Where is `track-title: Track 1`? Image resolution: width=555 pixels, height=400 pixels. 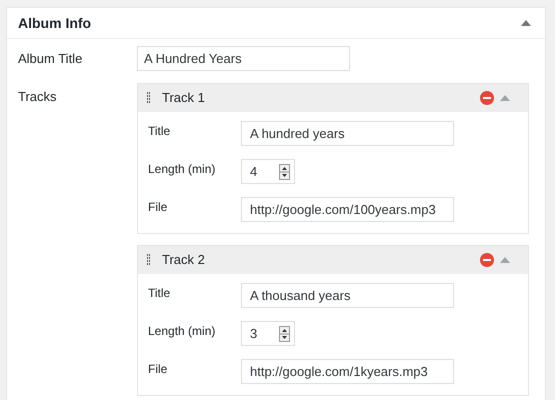
track-title: Track 1 is located at coordinates (184, 98).